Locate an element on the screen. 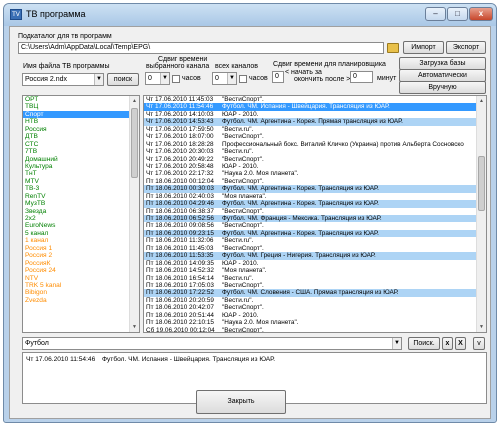 This screenshot has width=500, height=426. channel-item: Звезда is located at coordinates (81, 211).